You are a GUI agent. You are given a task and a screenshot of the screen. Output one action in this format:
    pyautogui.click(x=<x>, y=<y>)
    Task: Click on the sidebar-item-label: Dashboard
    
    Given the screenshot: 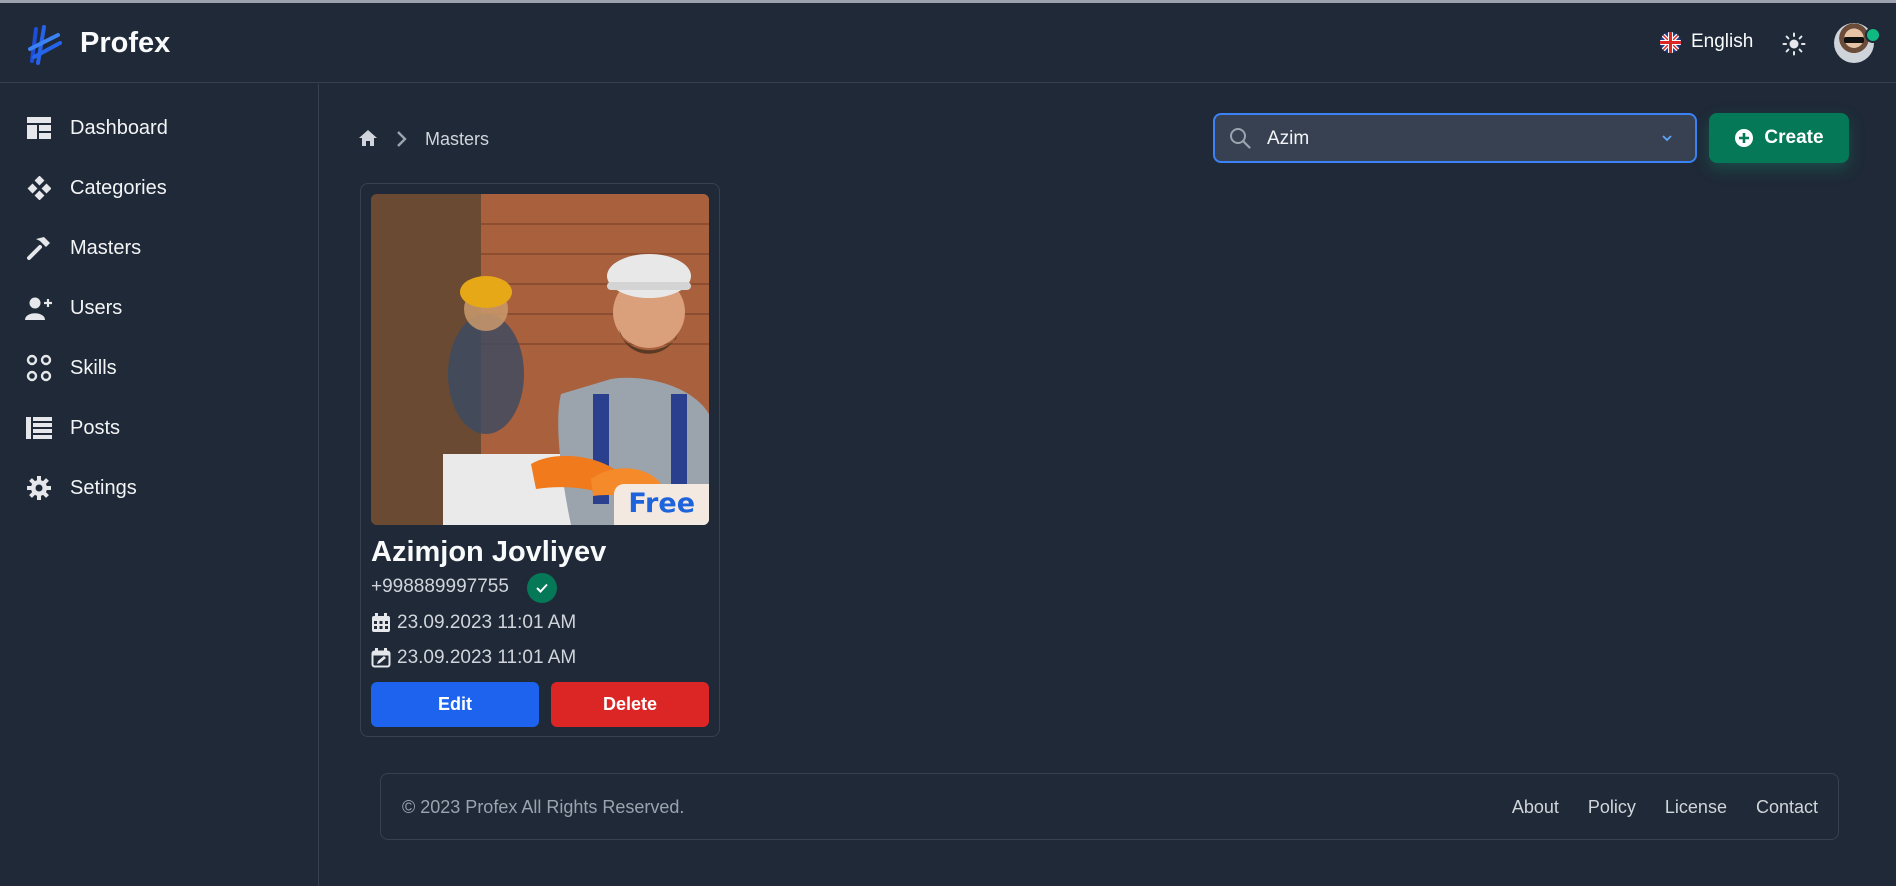 What is the action you would take?
    pyautogui.click(x=119, y=127)
    